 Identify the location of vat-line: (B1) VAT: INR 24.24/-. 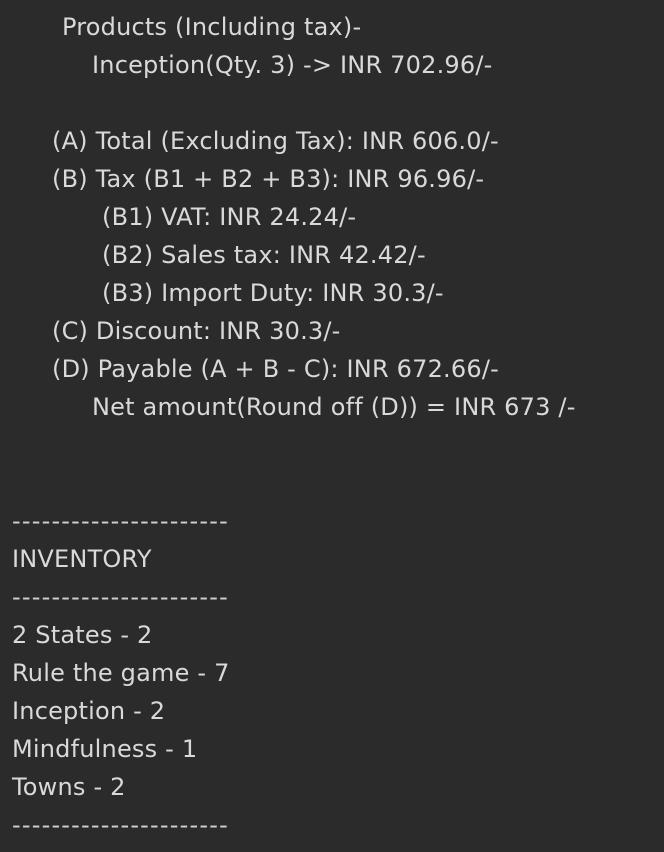
(229, 217).